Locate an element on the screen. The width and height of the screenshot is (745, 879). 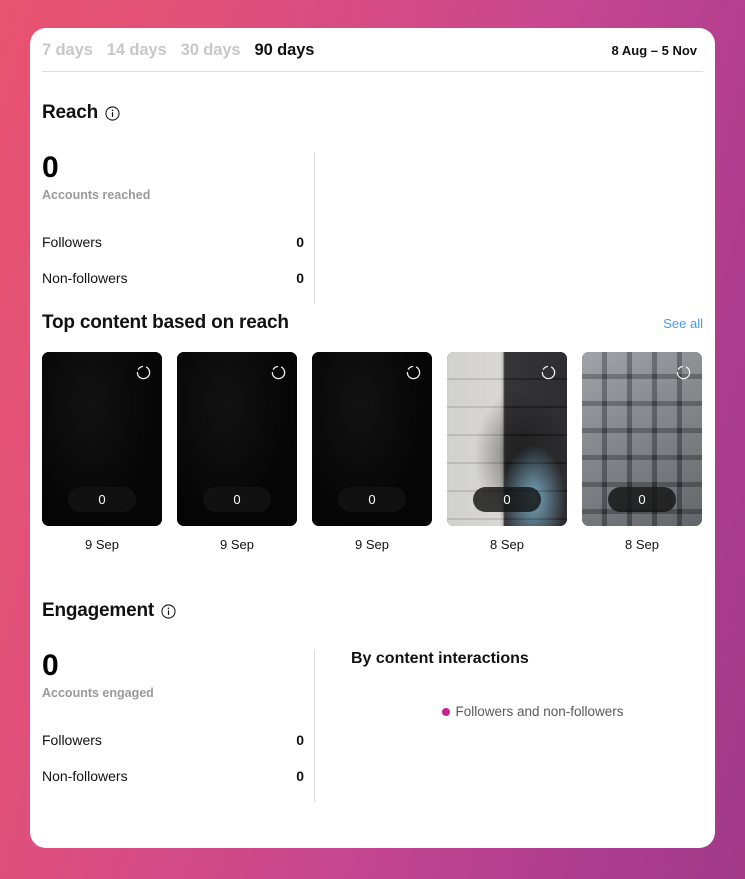
engagement-row-non-followers: Non-followers 0 is located at coordinates (173, 776).